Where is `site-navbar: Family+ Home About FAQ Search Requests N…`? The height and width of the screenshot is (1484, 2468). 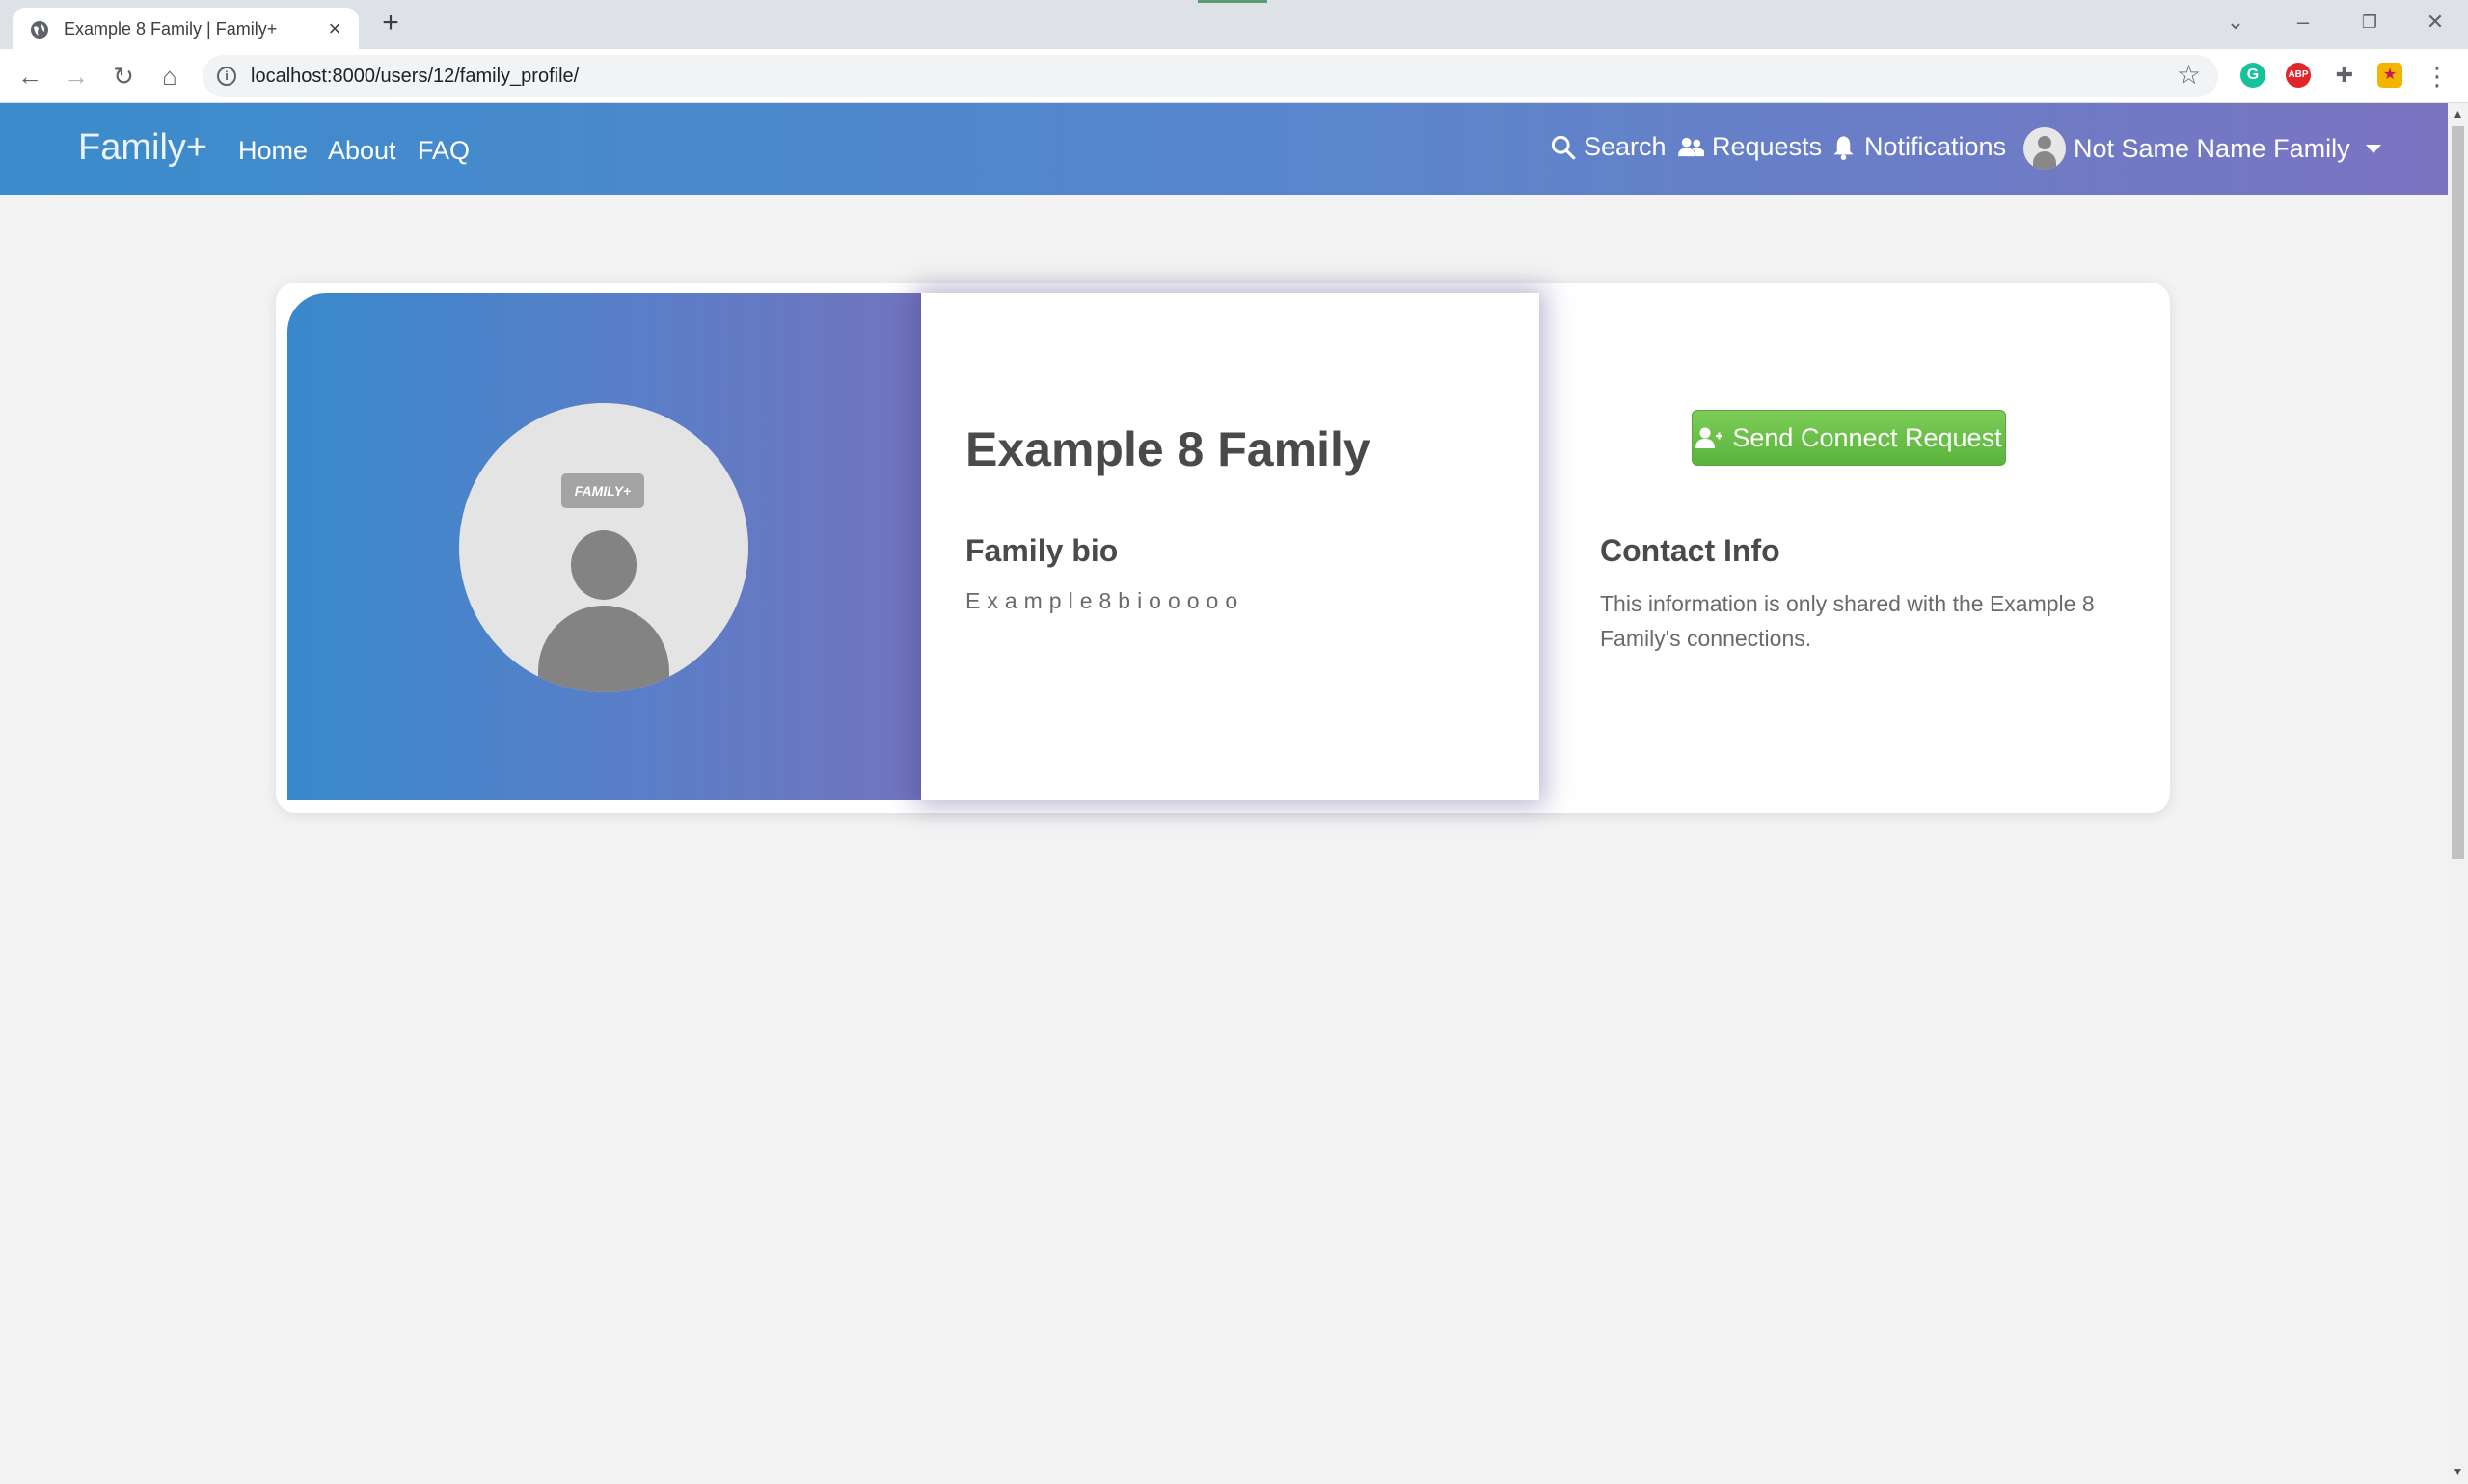
site-navbar: Family+ Home About FAQ Search Requests N… is located at coordinates (1224, 149).